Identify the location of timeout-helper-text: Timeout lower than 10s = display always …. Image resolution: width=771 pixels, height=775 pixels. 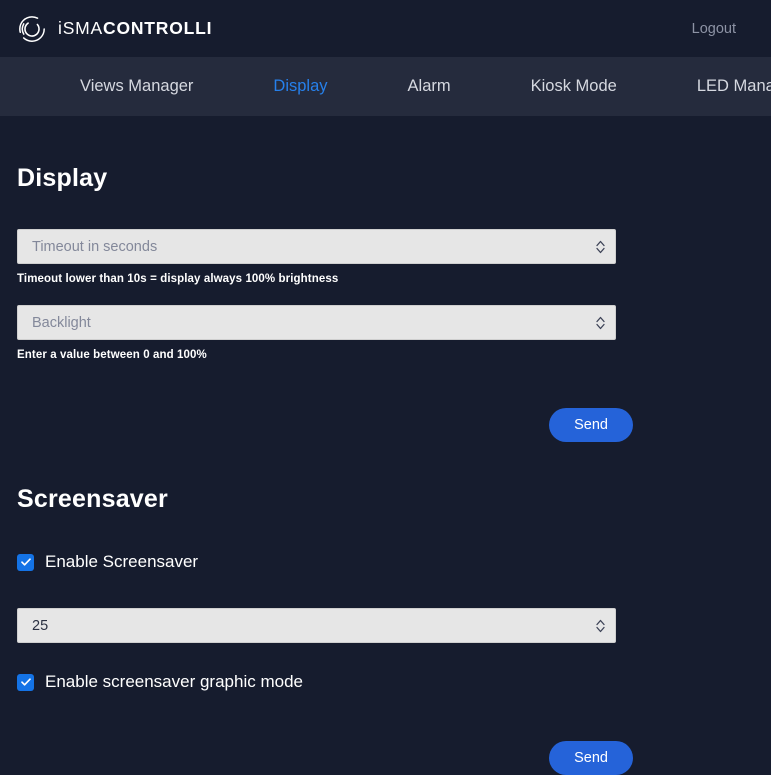
(178, 279).